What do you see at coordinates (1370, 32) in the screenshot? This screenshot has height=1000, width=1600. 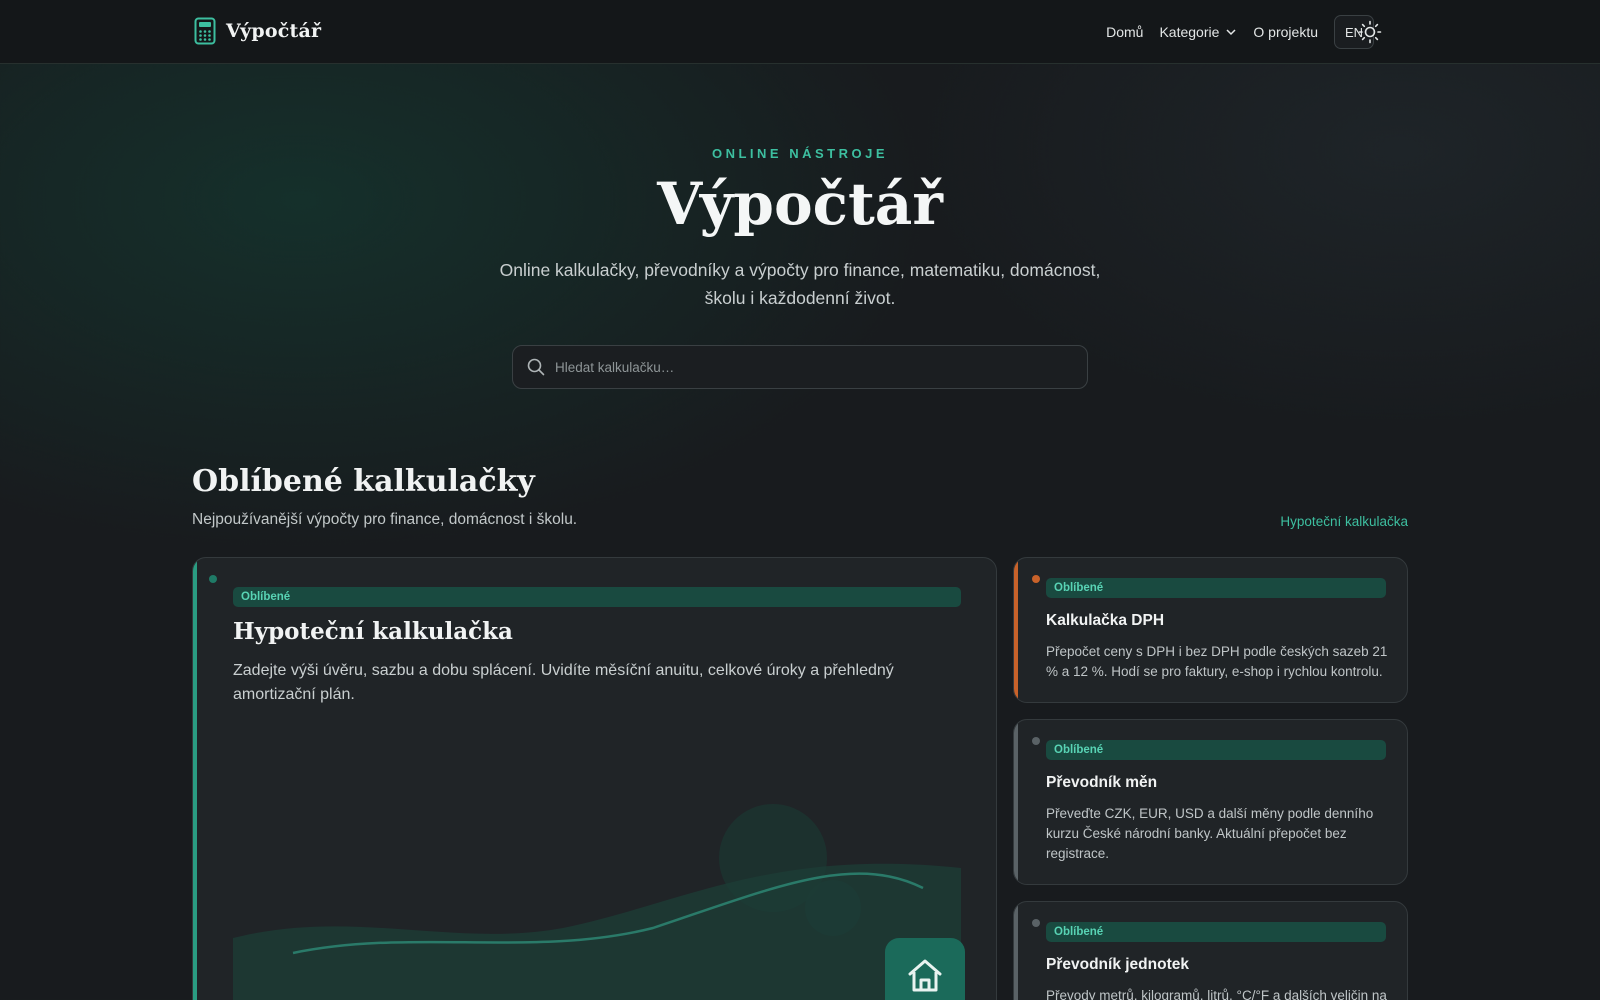 I see `sun-icon` at bounding box center [1370, 32].